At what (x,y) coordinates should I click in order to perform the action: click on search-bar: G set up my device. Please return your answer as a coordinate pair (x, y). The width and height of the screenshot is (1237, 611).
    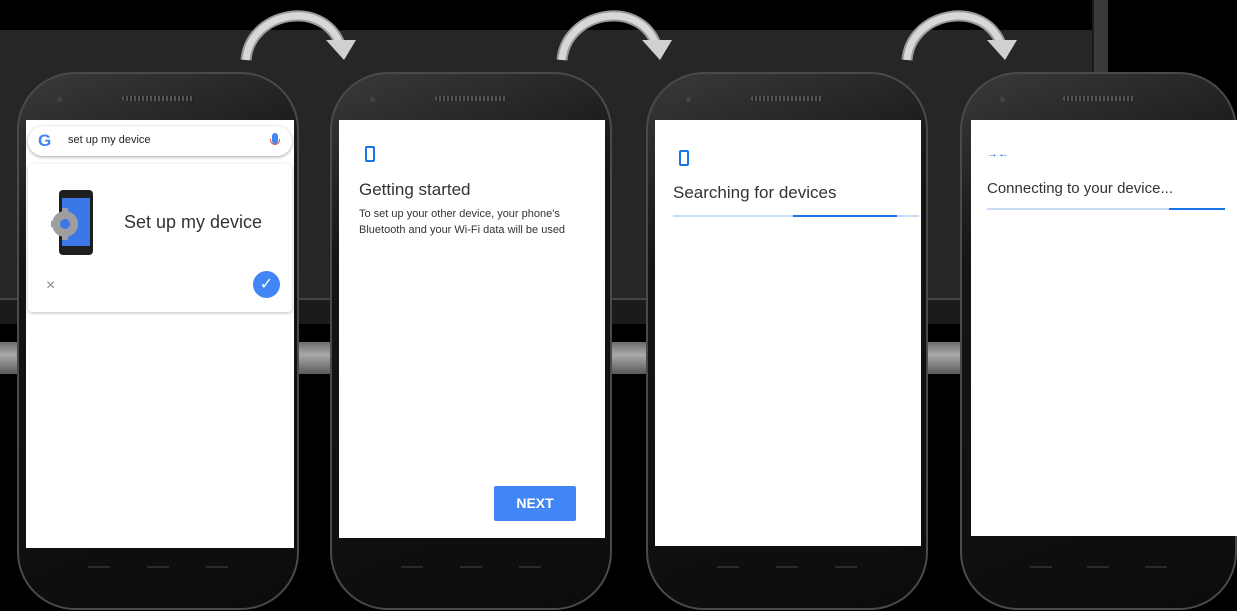
    Looking at the image, I should click on (160, 141).